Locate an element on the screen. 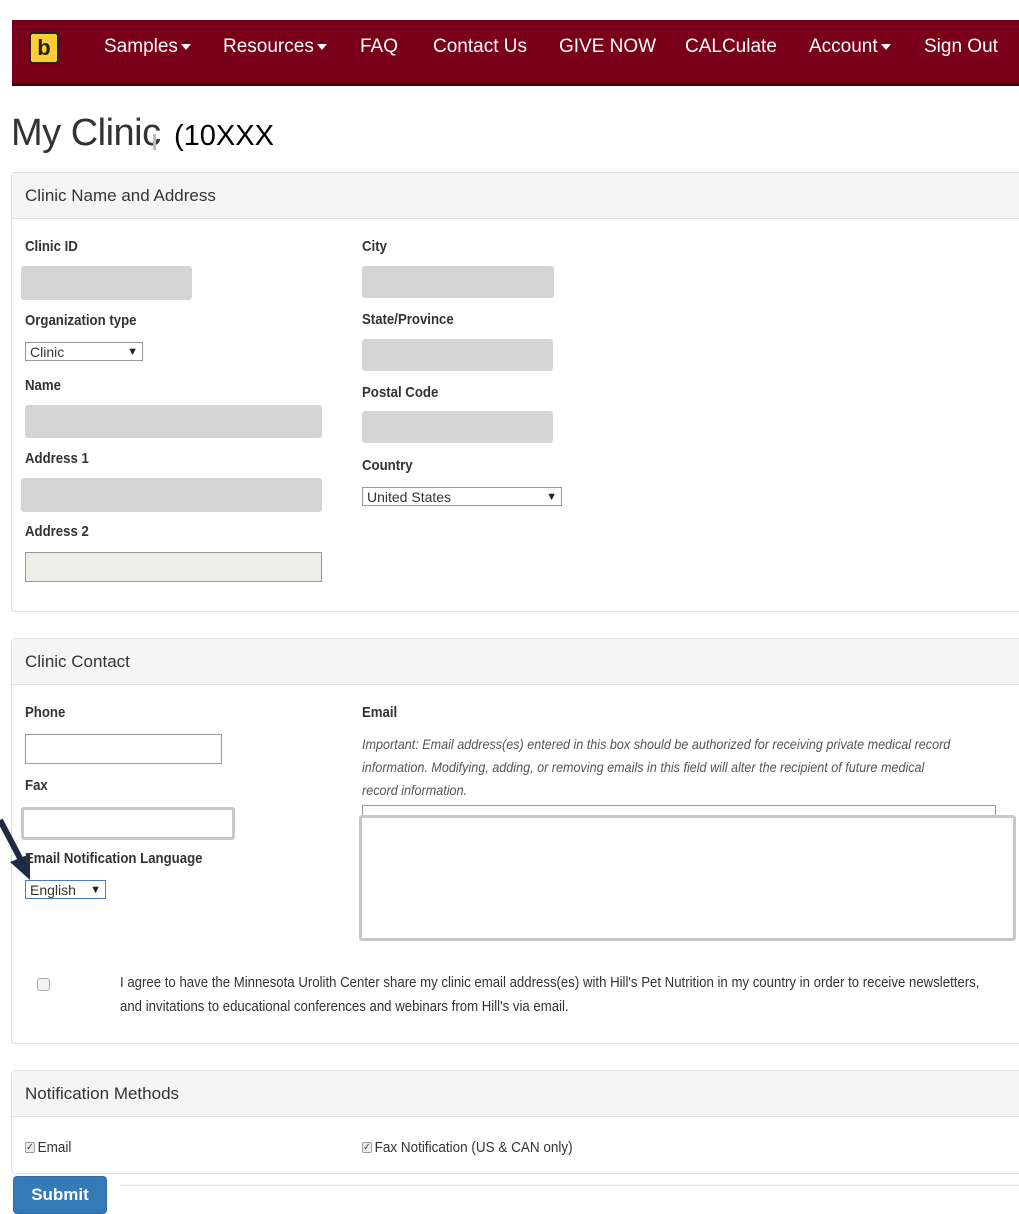  clinic-number: (10XXX is located at coordinates (224, 136).